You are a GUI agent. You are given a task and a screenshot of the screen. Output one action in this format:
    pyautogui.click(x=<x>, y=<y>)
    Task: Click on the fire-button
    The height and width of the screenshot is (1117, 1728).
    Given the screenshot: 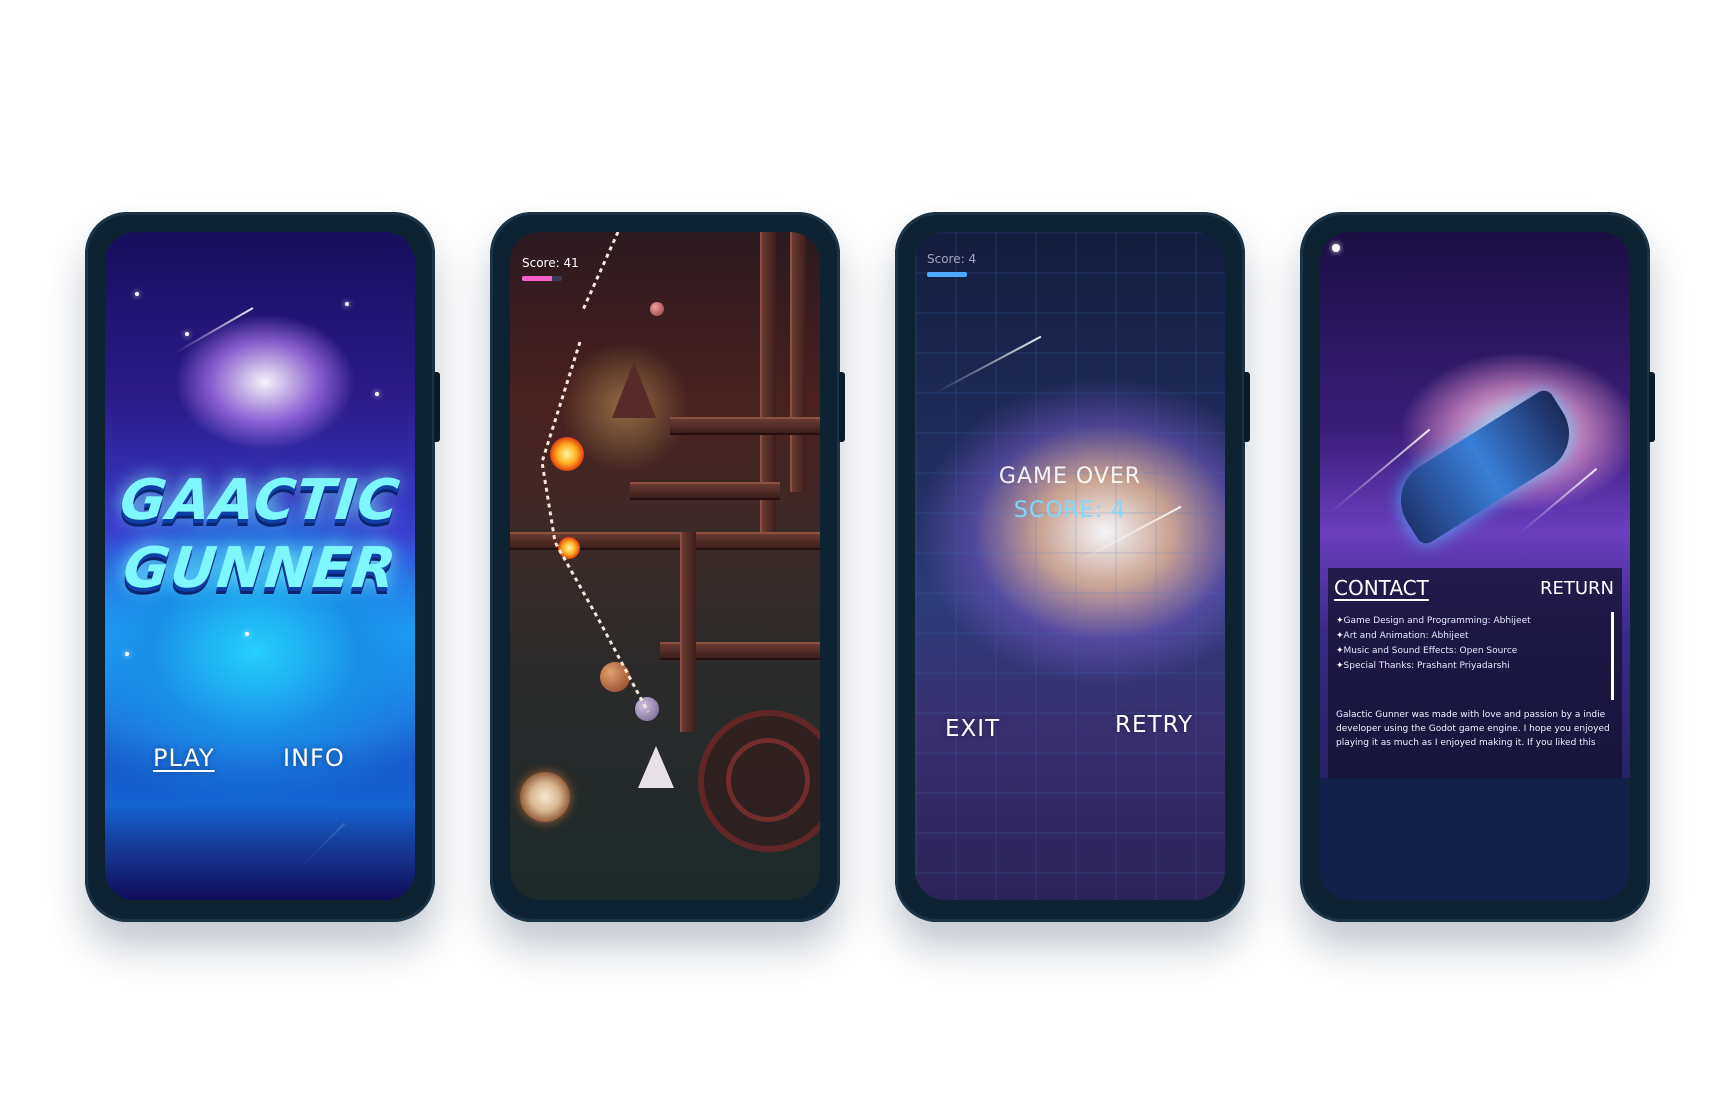 What is the action you would take?
    pyautogui.click(x=545, y=797)
    